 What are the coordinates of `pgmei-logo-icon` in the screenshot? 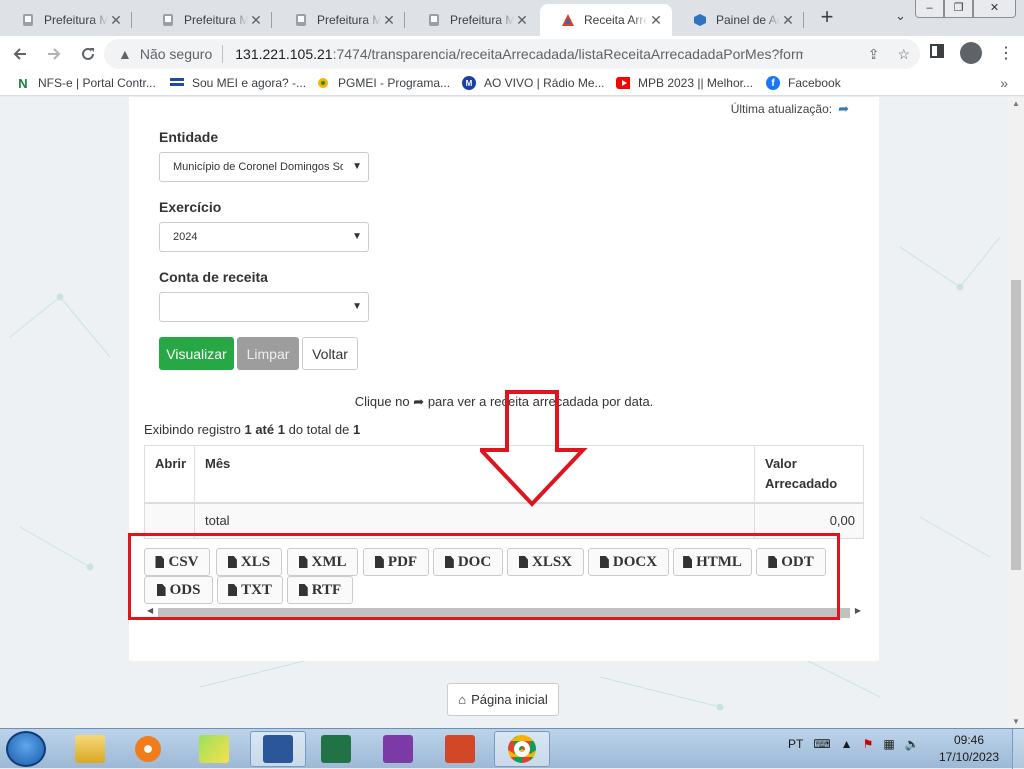 It's located at (323, 83).